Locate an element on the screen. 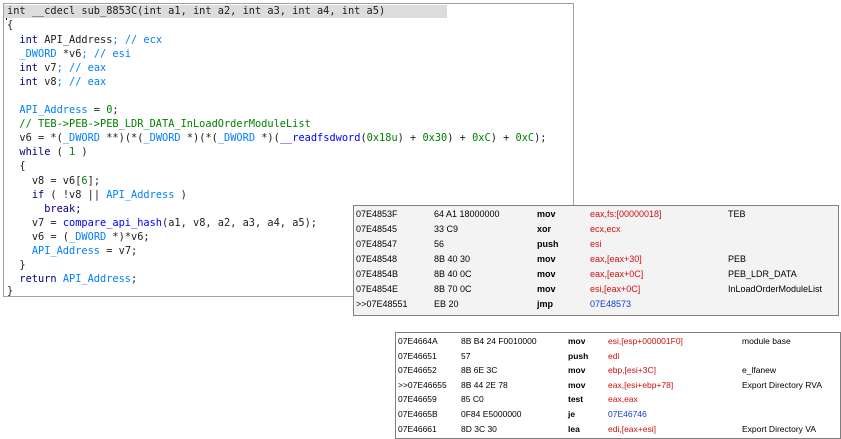  address: 07E46661 is located at coordinates (417, 429).